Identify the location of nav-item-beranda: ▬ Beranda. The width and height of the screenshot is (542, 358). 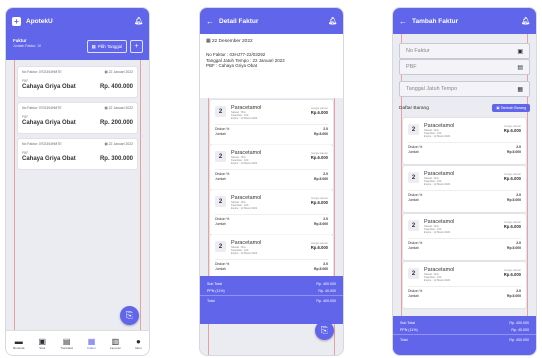
(18, 343).